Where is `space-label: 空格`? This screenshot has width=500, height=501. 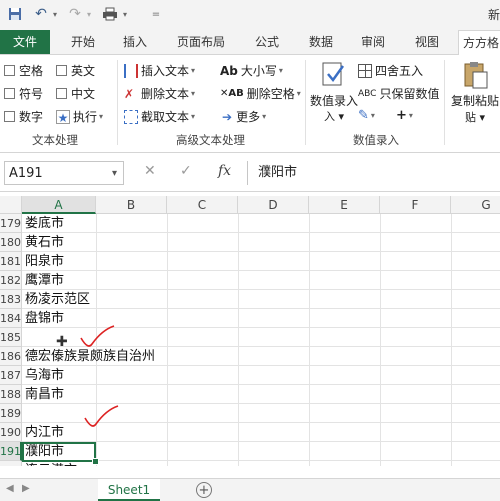 space-label: 空格 is located at coordinates (31, 71).